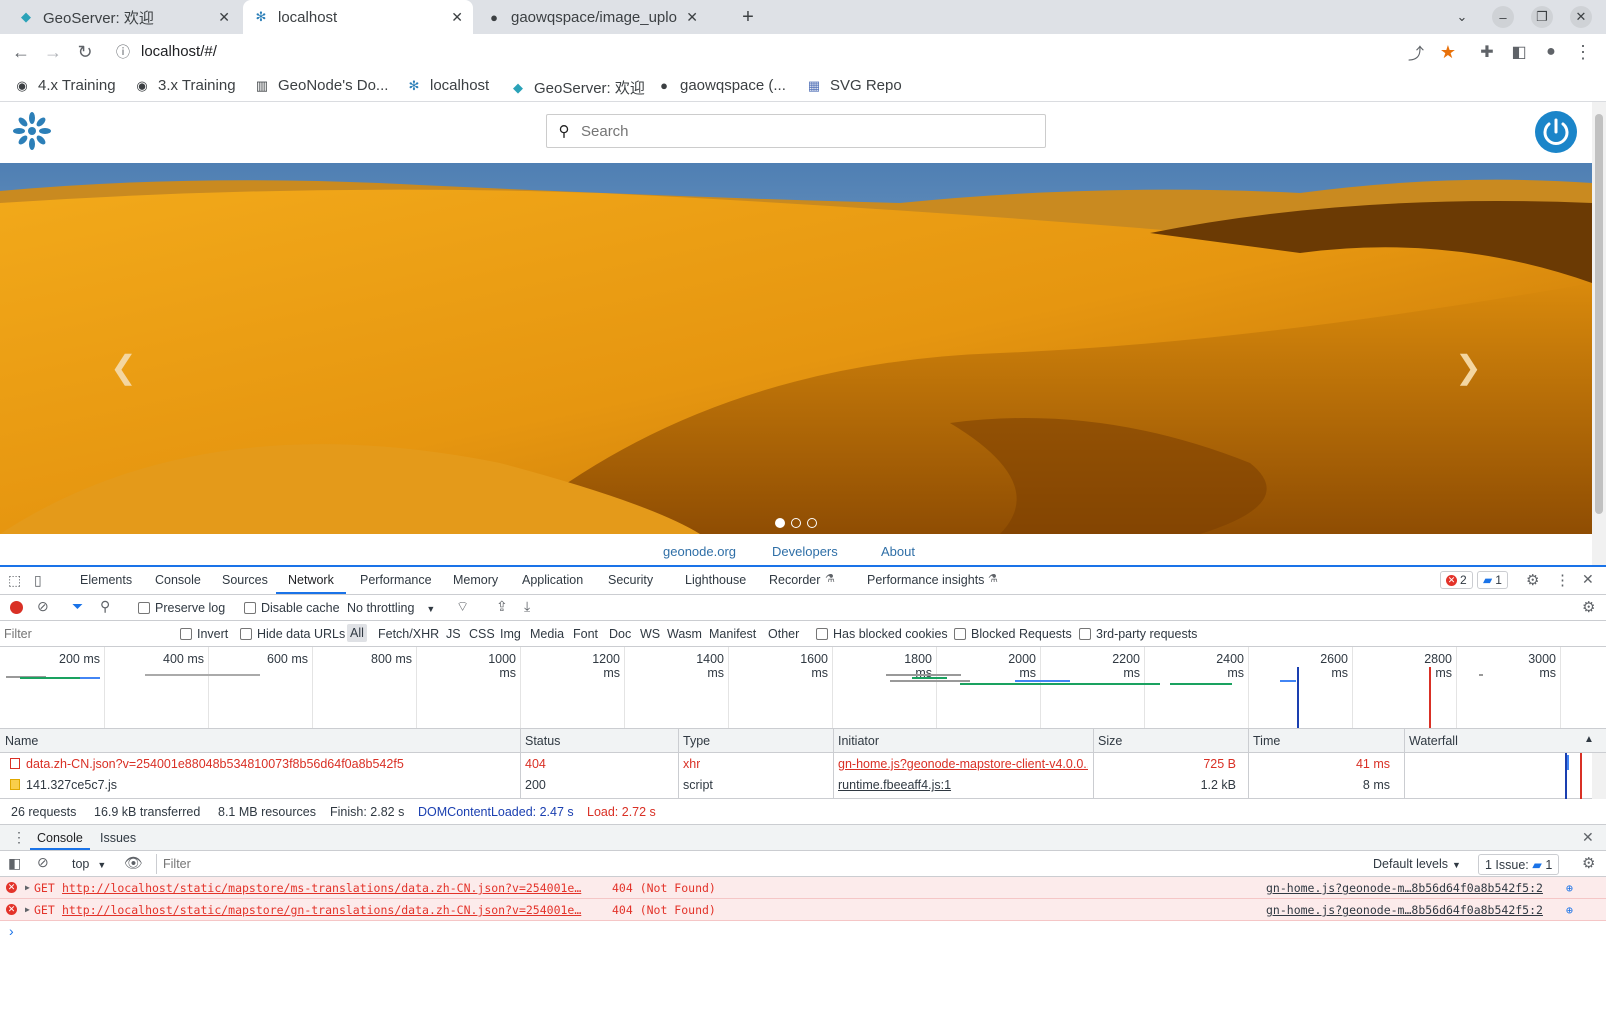 This screenshot has height=1023, width=1606. I want to click on type-filter-other: Other, so click(783, 634).